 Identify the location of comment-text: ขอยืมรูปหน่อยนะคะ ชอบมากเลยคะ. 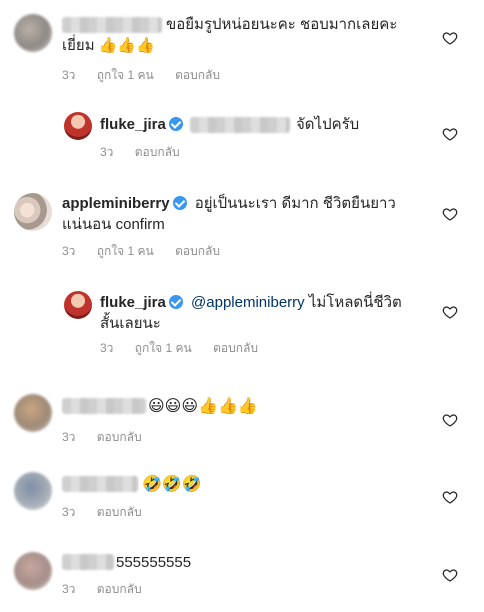
(282, 24).